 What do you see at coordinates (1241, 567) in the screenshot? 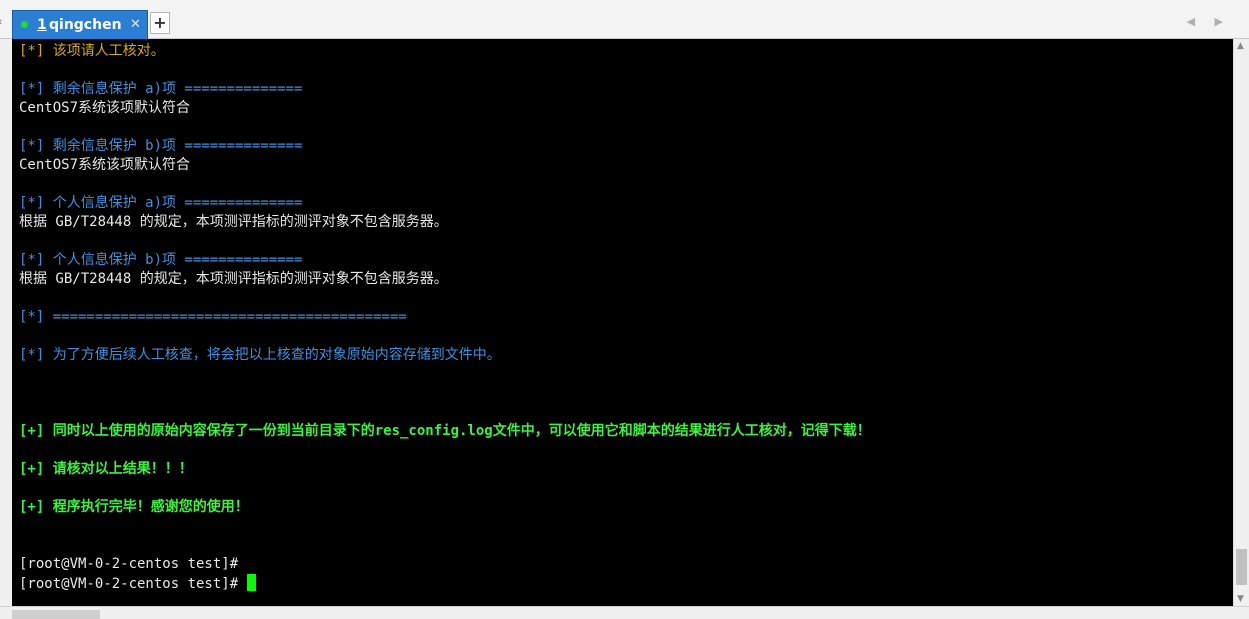
I see `scrollbar-thumb` at bounding box center [1241, 567].